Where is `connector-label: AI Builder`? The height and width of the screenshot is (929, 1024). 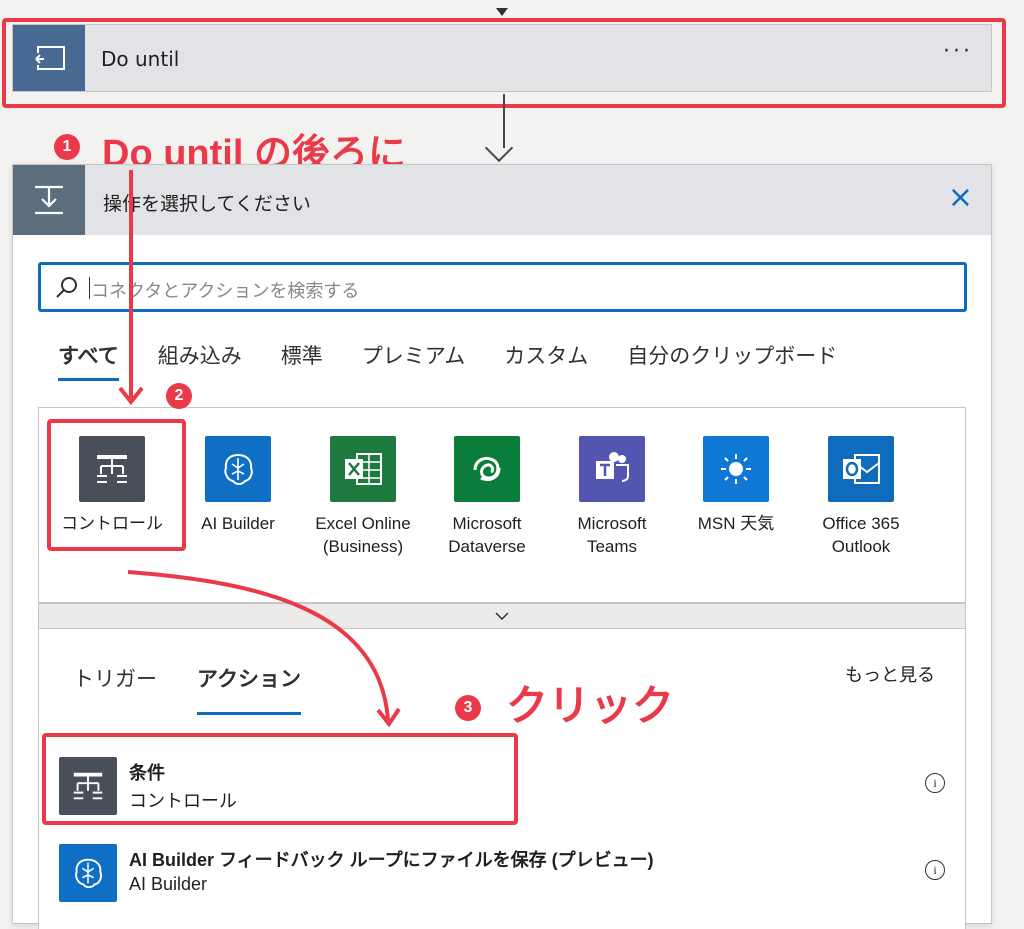 connector-label: AI Builder is located at coordinates (238, 523).